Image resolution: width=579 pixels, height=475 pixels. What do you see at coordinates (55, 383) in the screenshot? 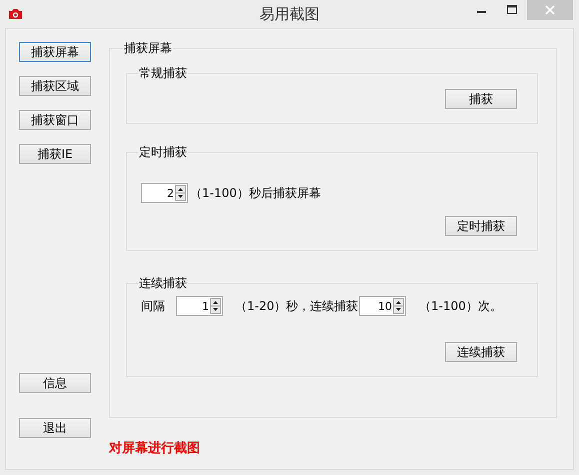
I see `side-button: 信息` at bounding box center [55, 383].